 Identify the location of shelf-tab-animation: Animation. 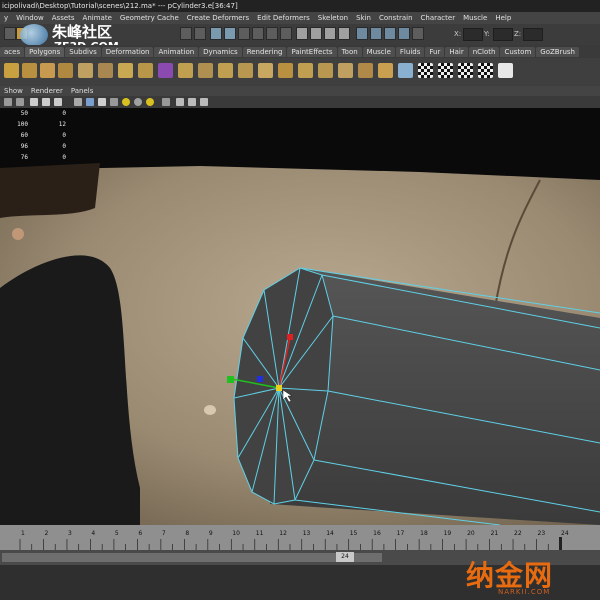
(176, 51).